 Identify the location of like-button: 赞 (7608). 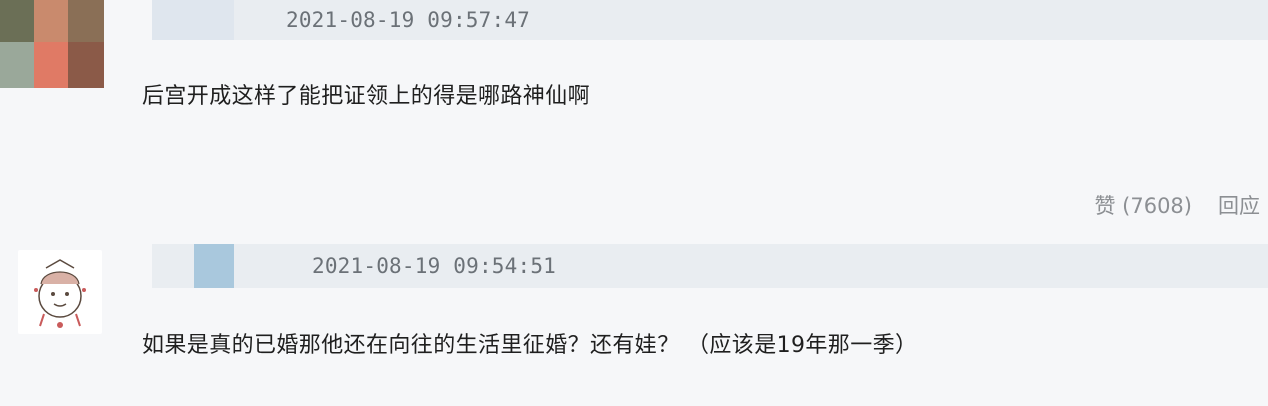
(1143, 205).